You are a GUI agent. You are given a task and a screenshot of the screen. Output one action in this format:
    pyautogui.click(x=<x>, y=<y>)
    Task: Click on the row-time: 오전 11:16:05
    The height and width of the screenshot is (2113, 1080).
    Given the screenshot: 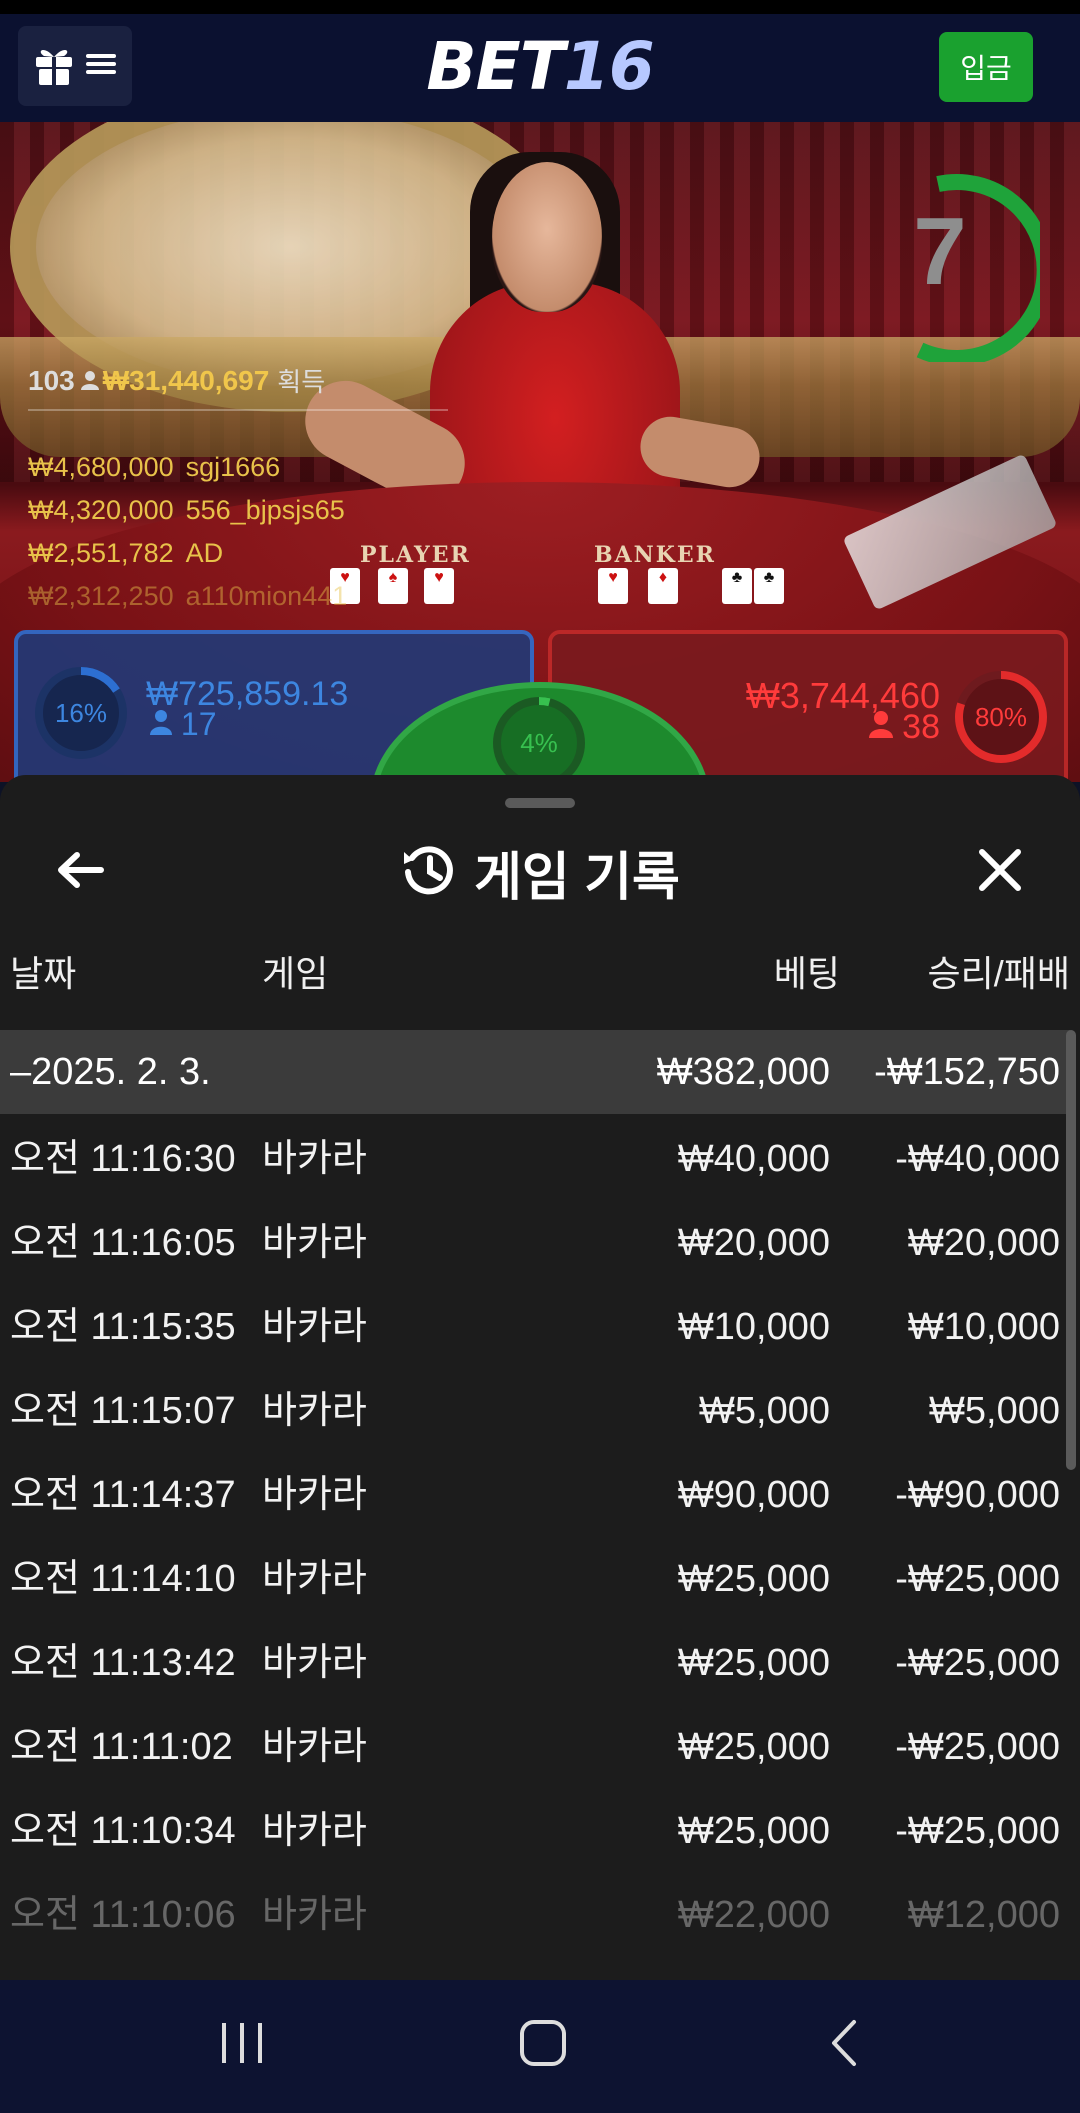 What is the action you would take?
    pyautogui.click(x=123, y=1243)
    